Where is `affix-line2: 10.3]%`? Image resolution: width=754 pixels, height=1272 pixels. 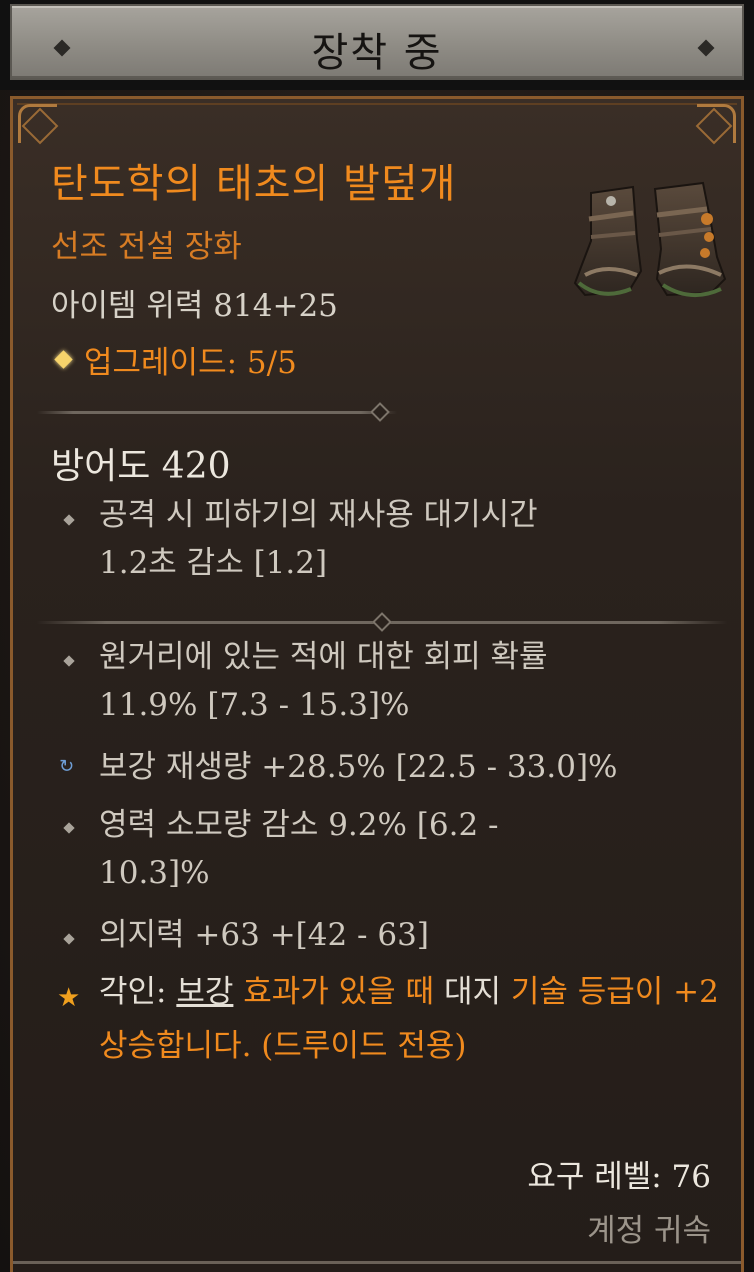 affix-line2: 10.3]% is located at coordinates (154, 873).